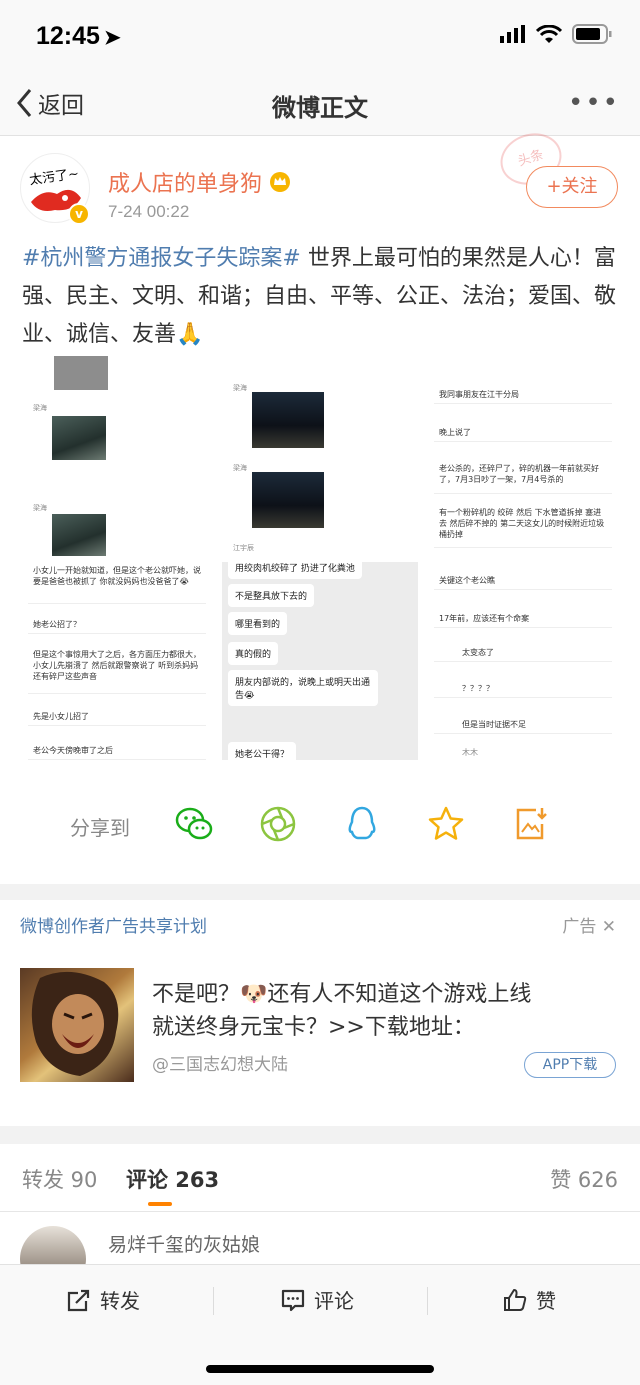 The image size is (640, 1385). What do you see at coordinates (117, 625) in the screenshot?
I see `chat-message: 她老公招了？` at bounding box center [117, 625].